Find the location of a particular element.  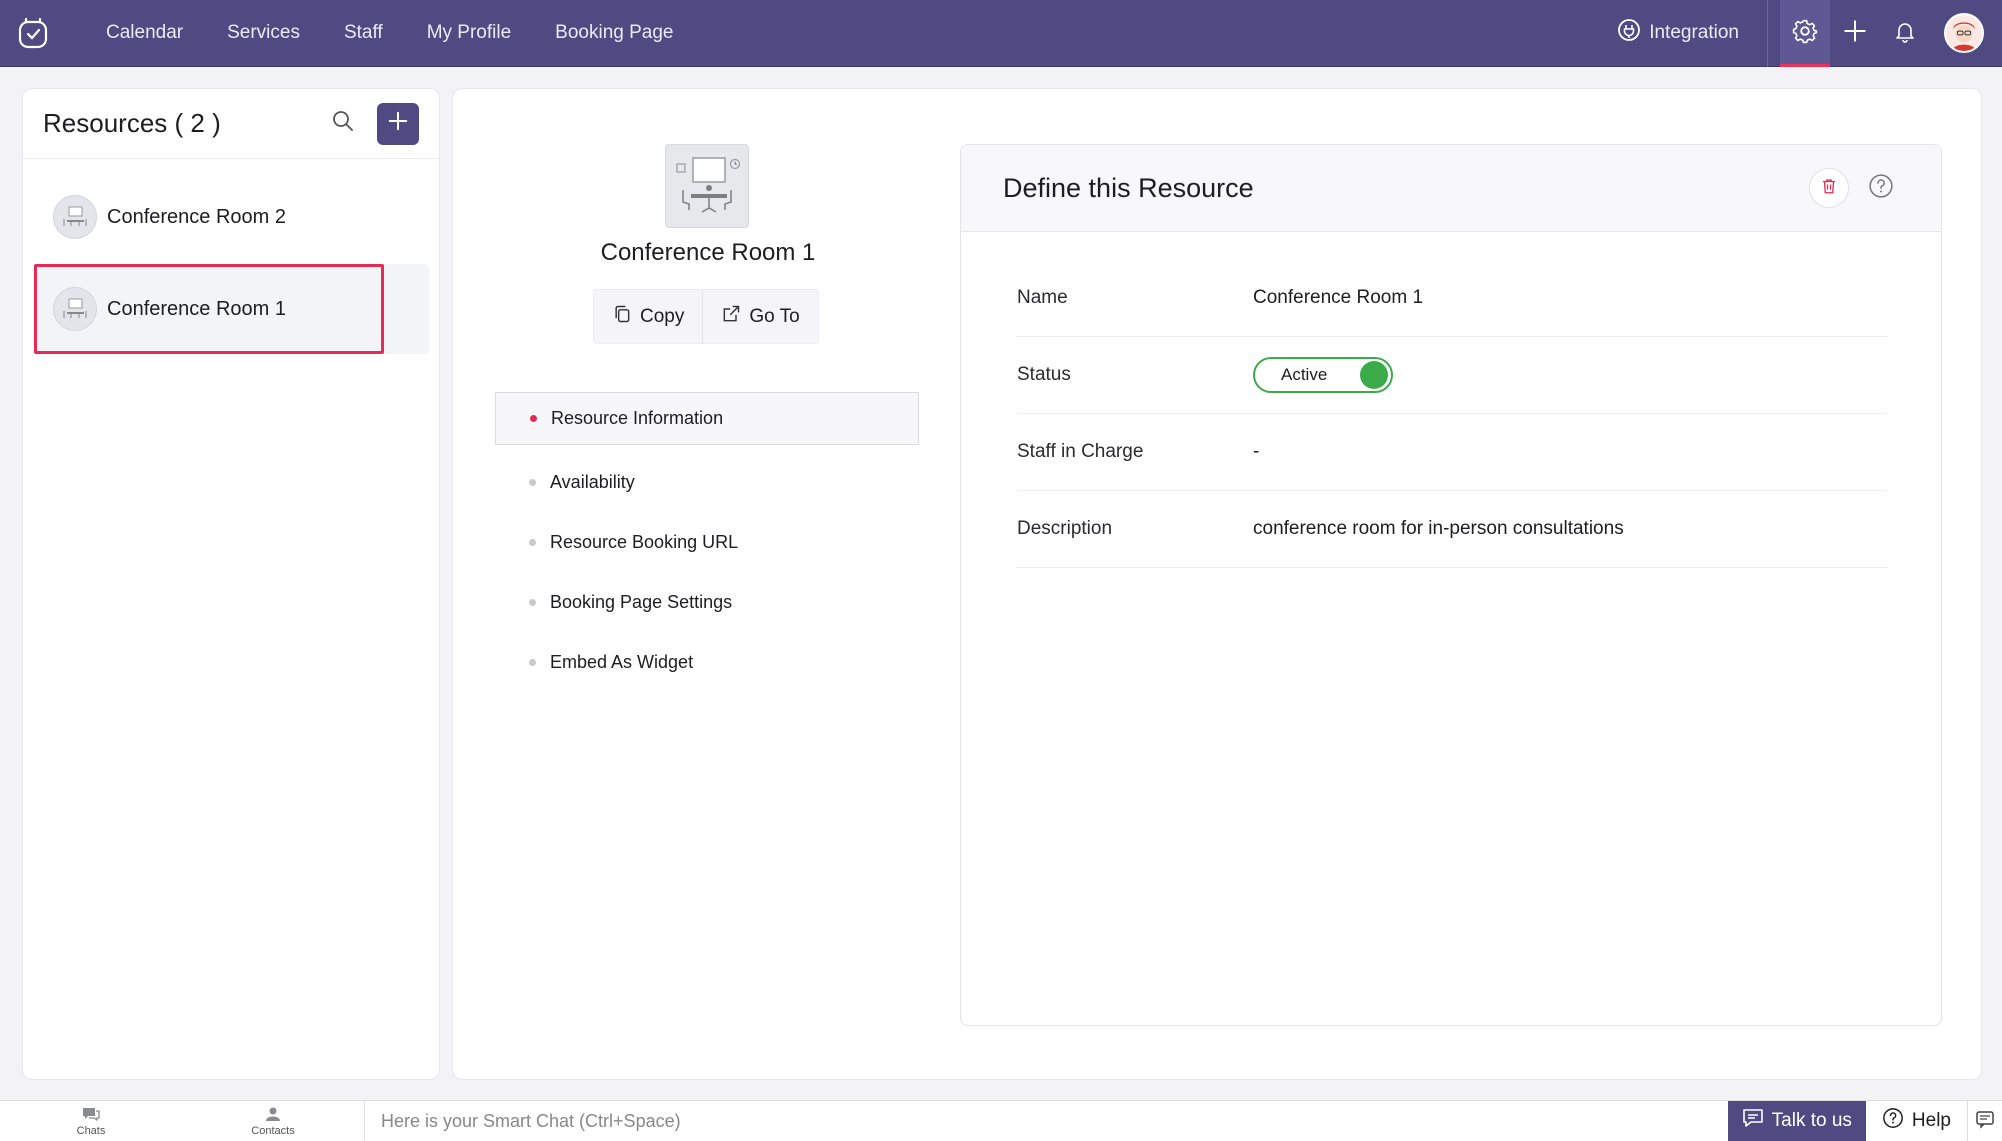

chats-tab: Chats is located at coordinates (91, 1121).